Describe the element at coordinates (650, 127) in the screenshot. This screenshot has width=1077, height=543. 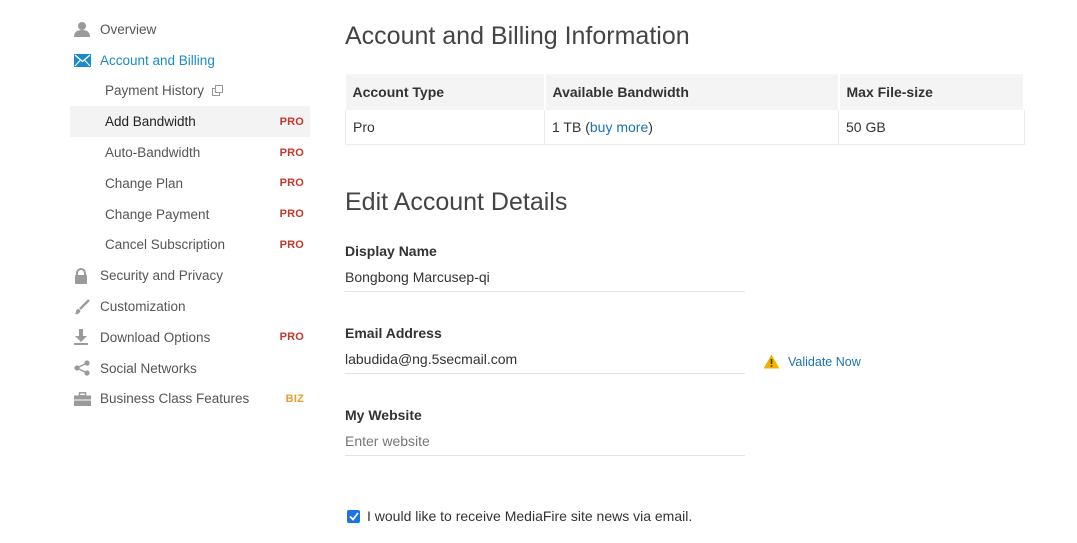
I see `bandwidth-suffix: )` at that location.